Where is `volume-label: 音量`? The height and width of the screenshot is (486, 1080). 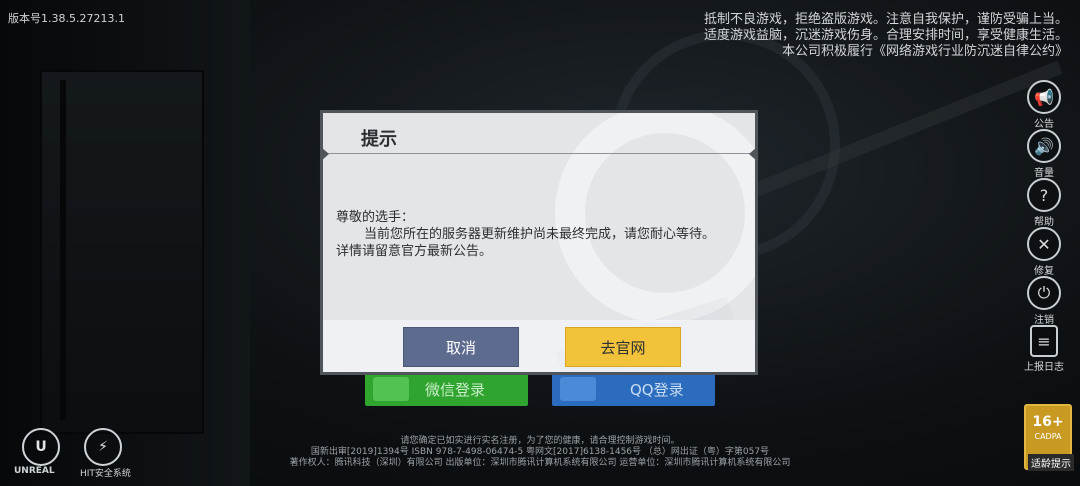 volume-label: 音量 is located at coordinates (1044, 173).